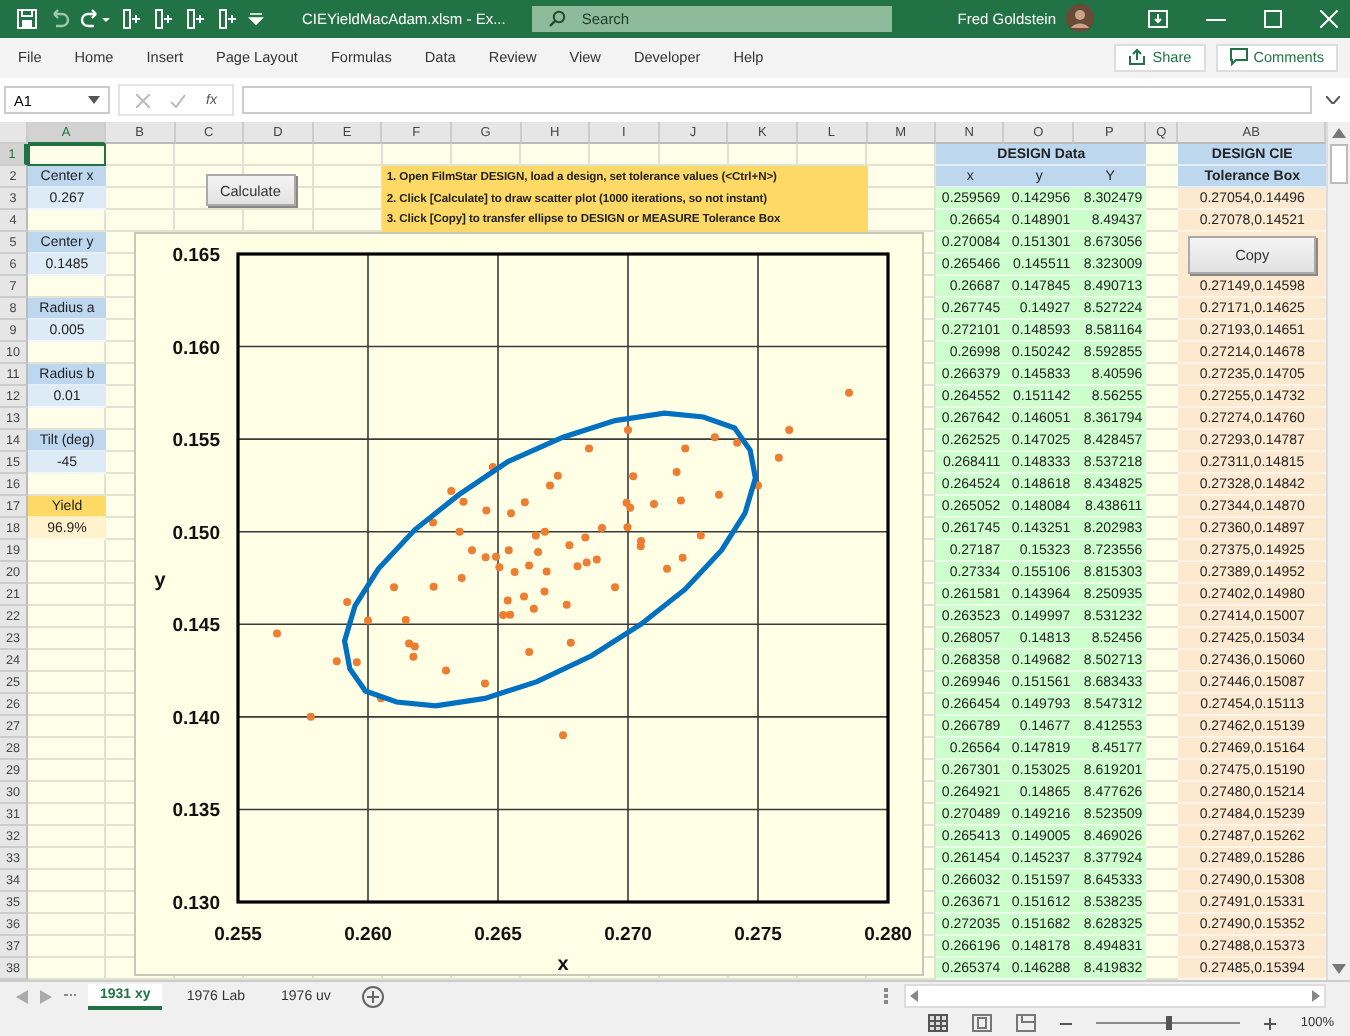 The image size is (1350, 1036). What do you see at coordinates (556, 18) in the screenshot?
I see `search-icon` at bounding box center [556, 18].